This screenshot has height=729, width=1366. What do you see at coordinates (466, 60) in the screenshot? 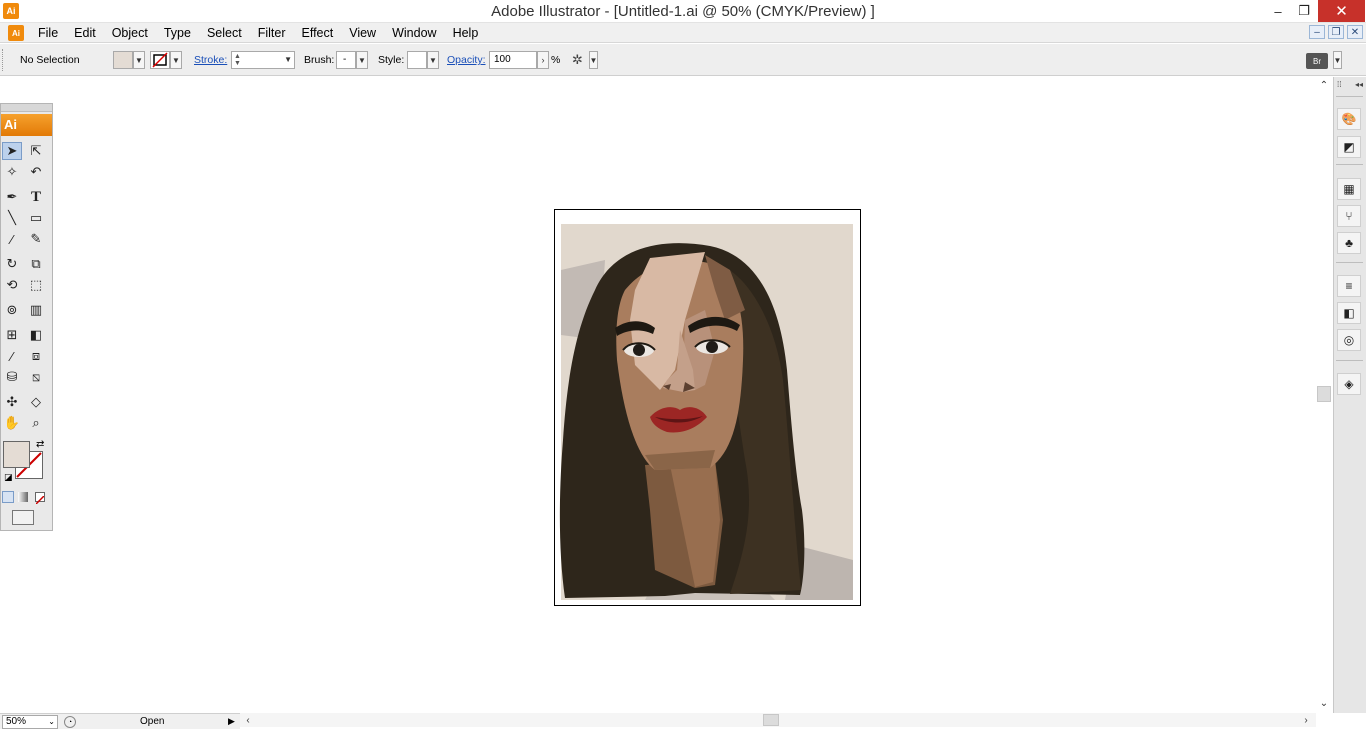
I see `opacity-label: Opacity:` at bounding box center [466, 60].